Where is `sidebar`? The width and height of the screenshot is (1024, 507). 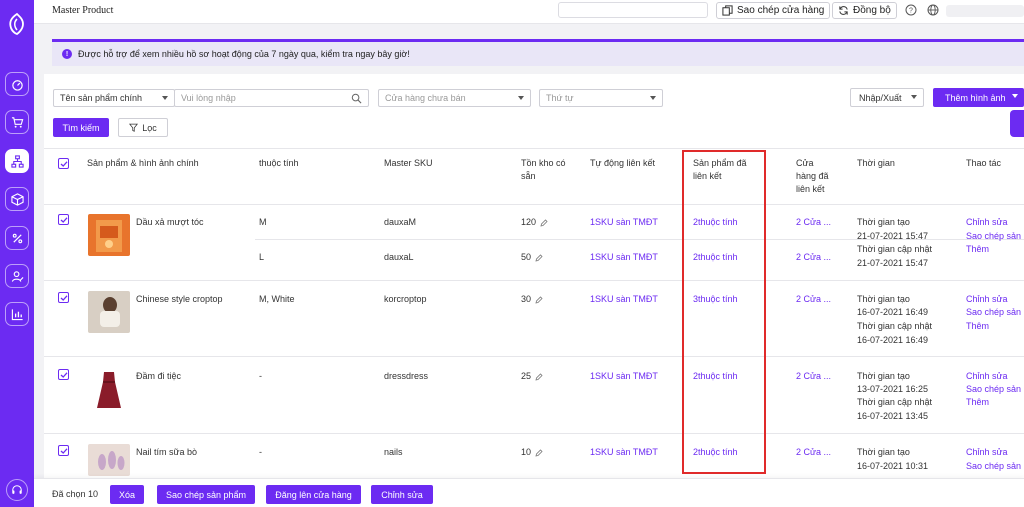
sidebar is located at coordinates (17, 253).